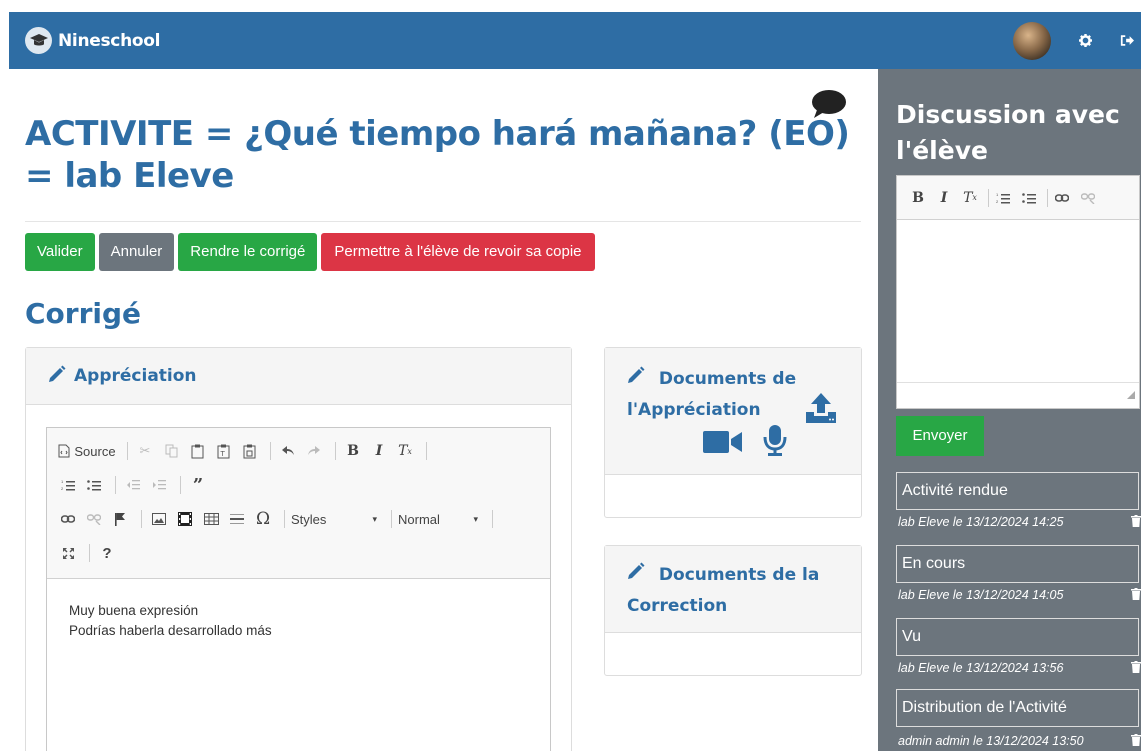 The height and width of the screenshot is (751, 1141). I want to click on table-icon, so click(211, 519).